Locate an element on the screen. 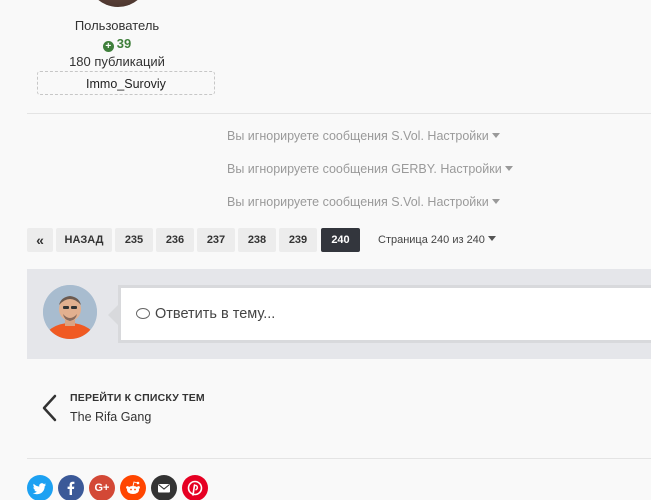 The image size is (651, 500). author-role: Пользователь is located at coordinates (117, 25).